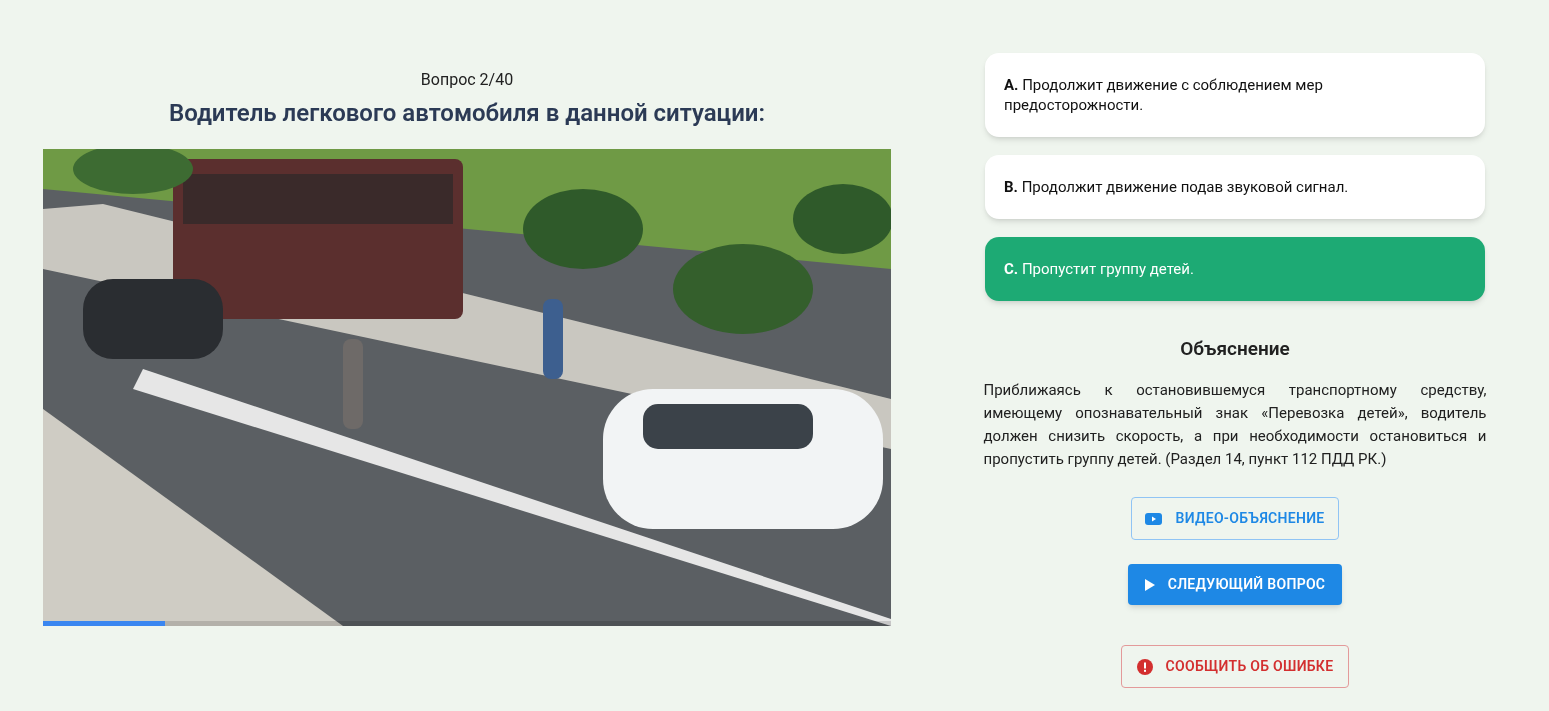  What do you see at coordinates (1235, 269) in the screenshot?
I see `answer-option: C. Пропустит группу детей.` at bounding box center [1235, 269].